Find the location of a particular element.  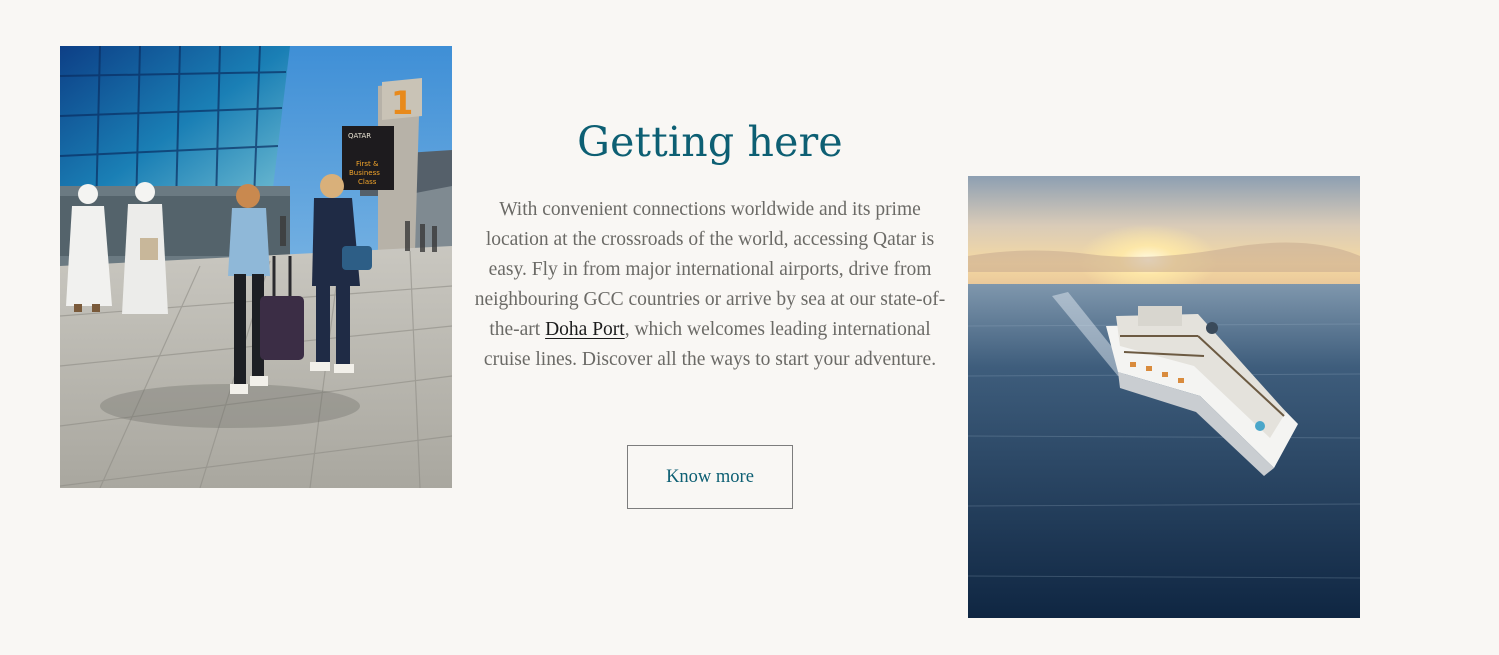

doha-port-link: Doha Port is located at coordinates (585, 329).